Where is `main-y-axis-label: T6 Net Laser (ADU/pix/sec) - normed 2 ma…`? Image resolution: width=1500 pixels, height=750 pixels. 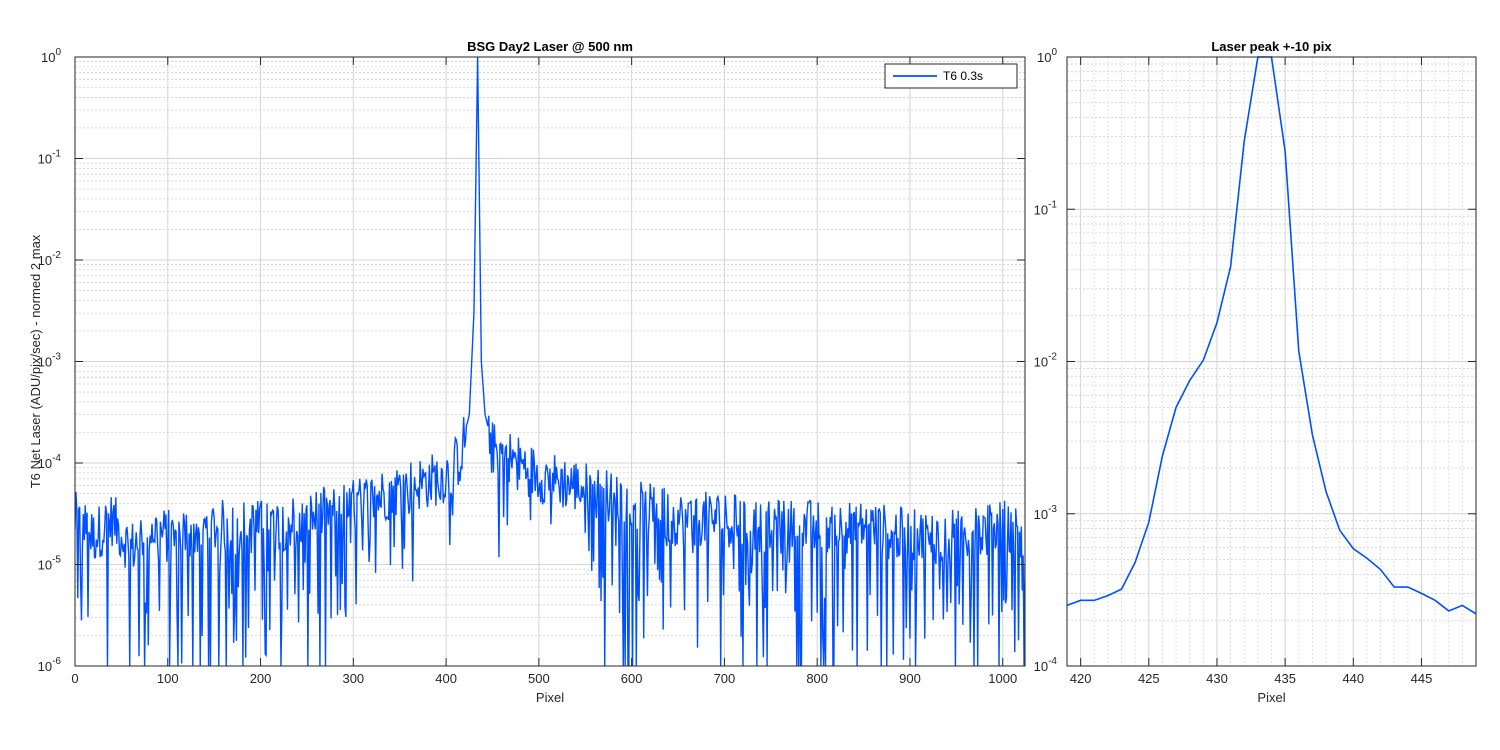
main-y-axis-label: T6 Net Laser (ADU/pix/sec) - normed 2 ma… is located at coordinates (35, 361).